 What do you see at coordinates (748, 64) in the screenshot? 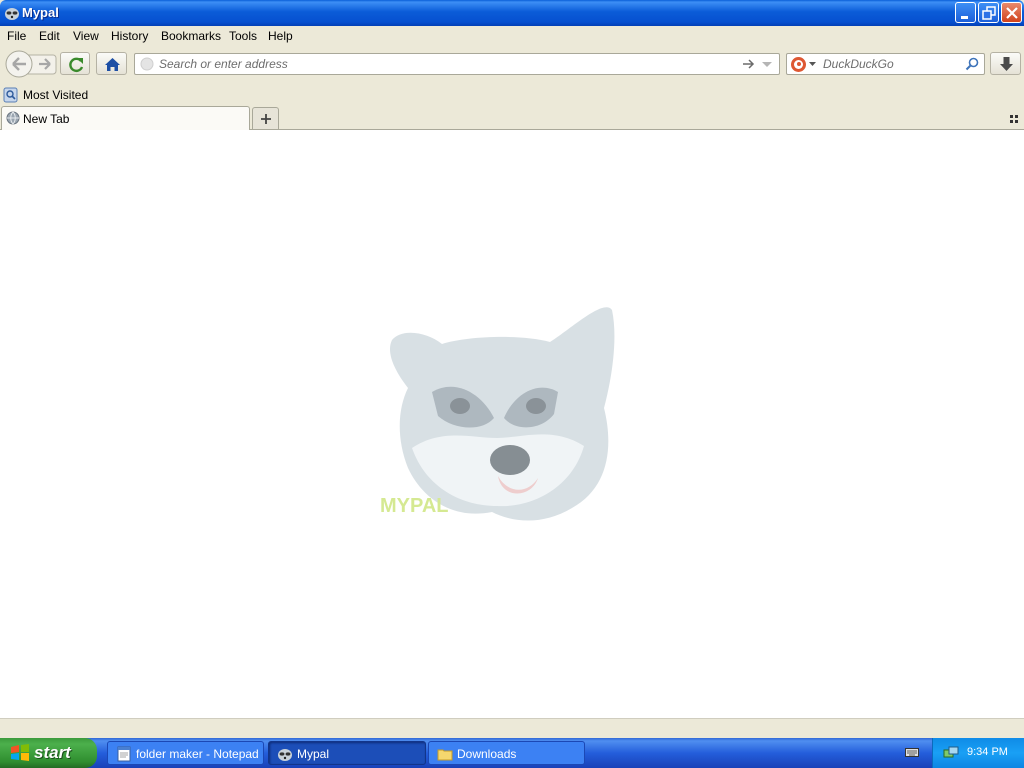
I see `go-arrow-icon` at bounding box center [748, 64].